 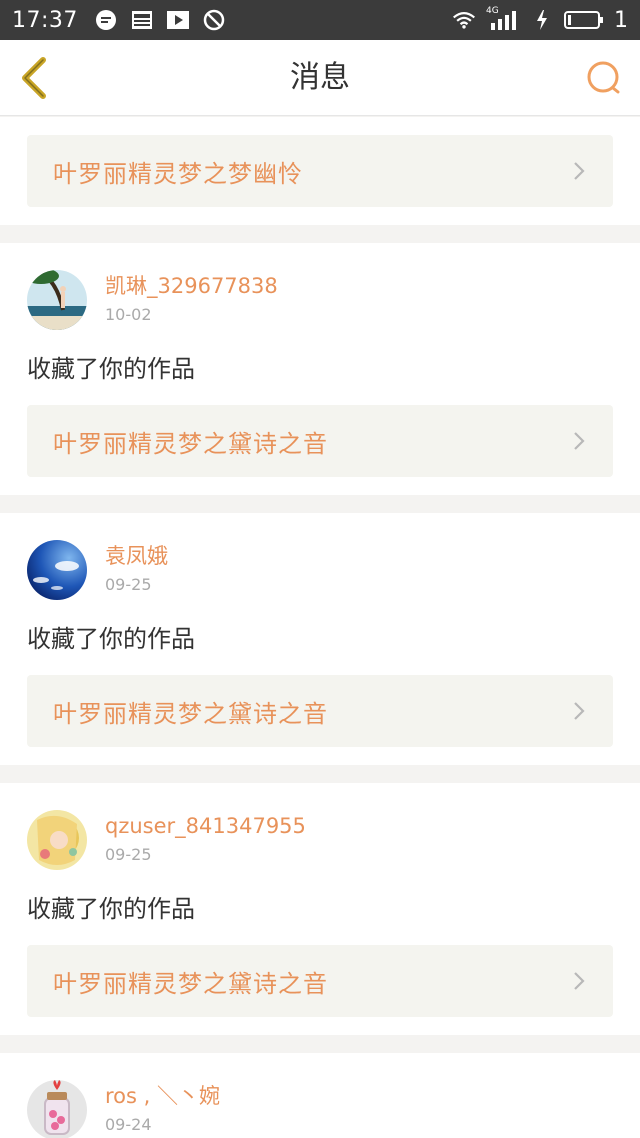 What do you see at coordinates (584, 20) in the screenshot?
I see `battery-icon` at bounding box center [584, 20].